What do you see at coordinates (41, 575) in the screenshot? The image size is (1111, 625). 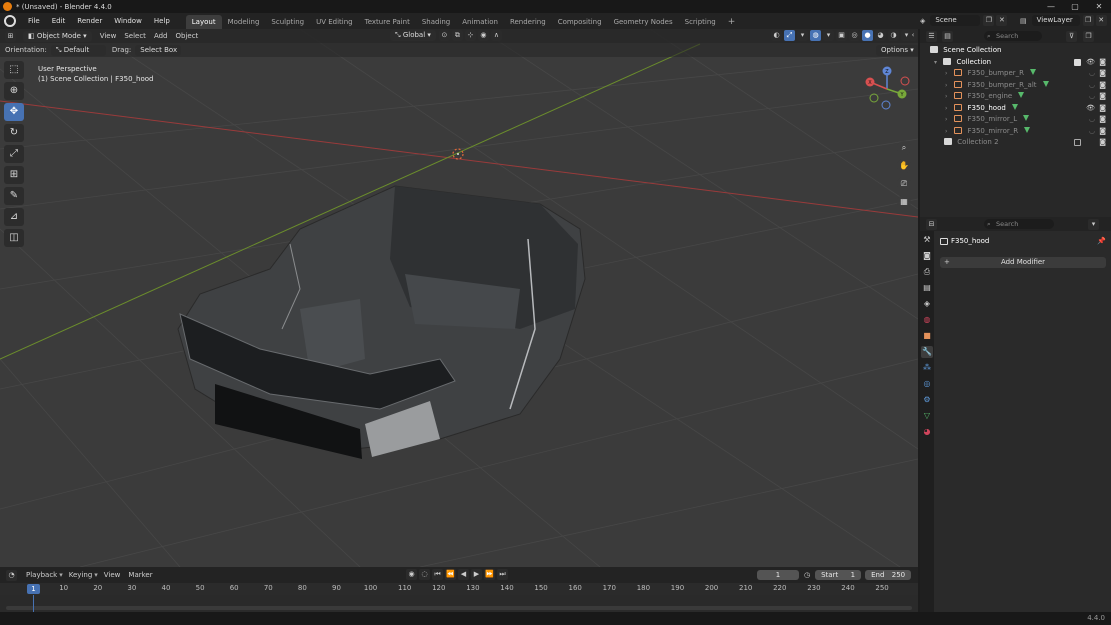 I see `menu-playback: Playback` at bounding box center [41, 575].